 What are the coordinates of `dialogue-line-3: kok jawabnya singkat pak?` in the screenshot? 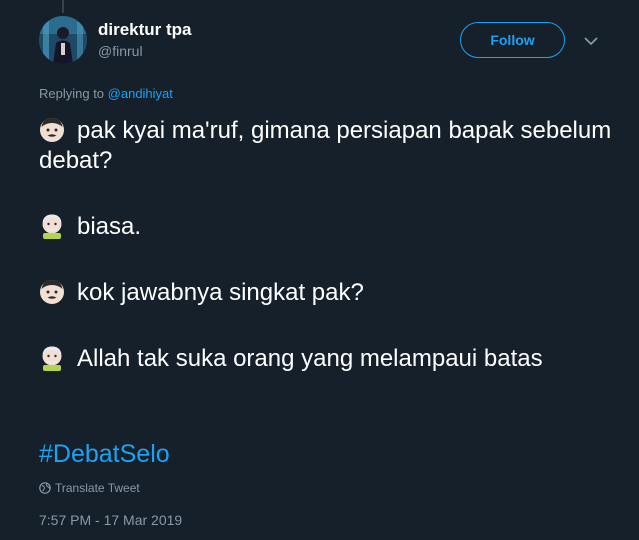 It's located at (220, 292).